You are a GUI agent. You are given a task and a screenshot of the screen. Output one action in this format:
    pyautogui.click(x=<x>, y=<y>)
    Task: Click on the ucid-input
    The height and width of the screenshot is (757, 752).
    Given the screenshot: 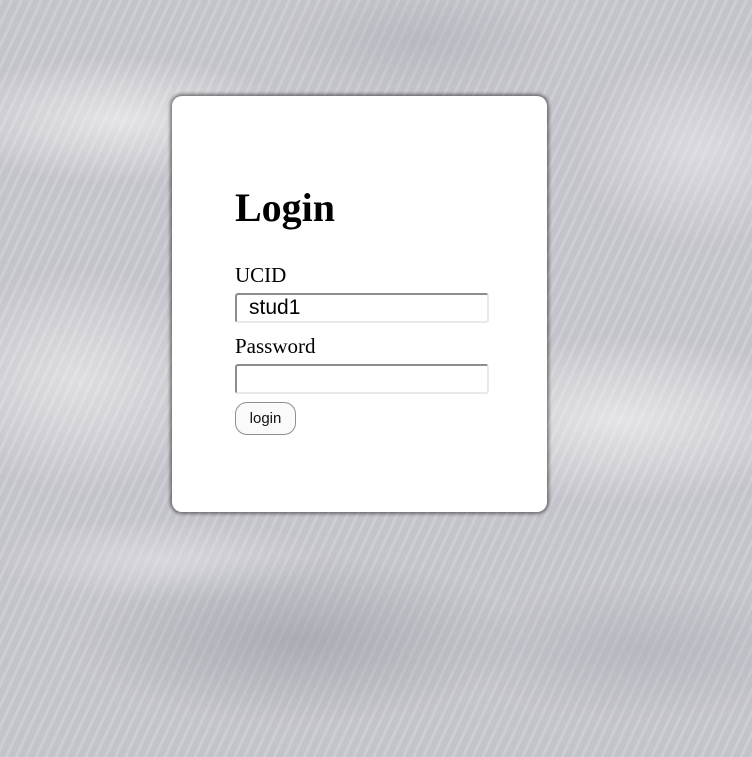 What is the action you would take?
    pyautogui.click(x=362, y=308)
    